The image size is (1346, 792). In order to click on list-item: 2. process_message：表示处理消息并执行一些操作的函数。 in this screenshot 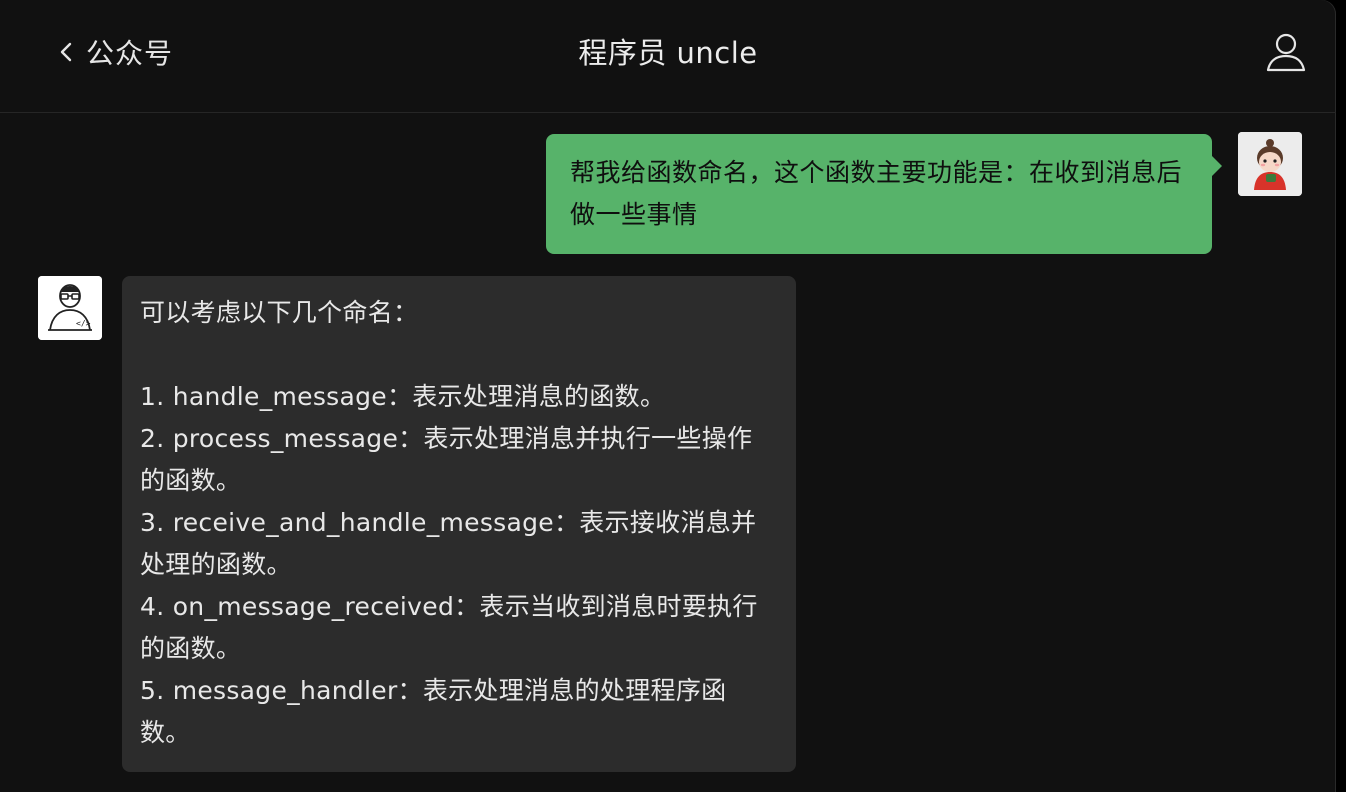, I will do `click(446, 459)`.